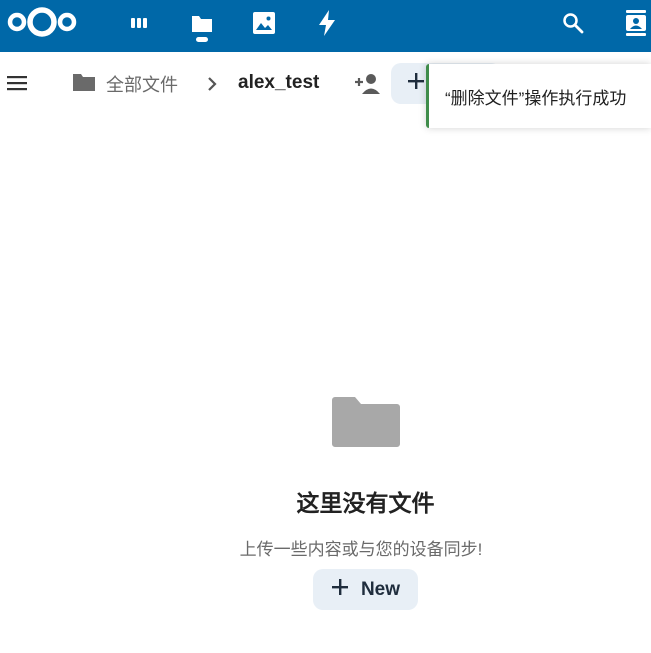 The width and height of the screenshot is (651, 653). I want to click on breadcrumb-current: alex_test, so click(278, 83).